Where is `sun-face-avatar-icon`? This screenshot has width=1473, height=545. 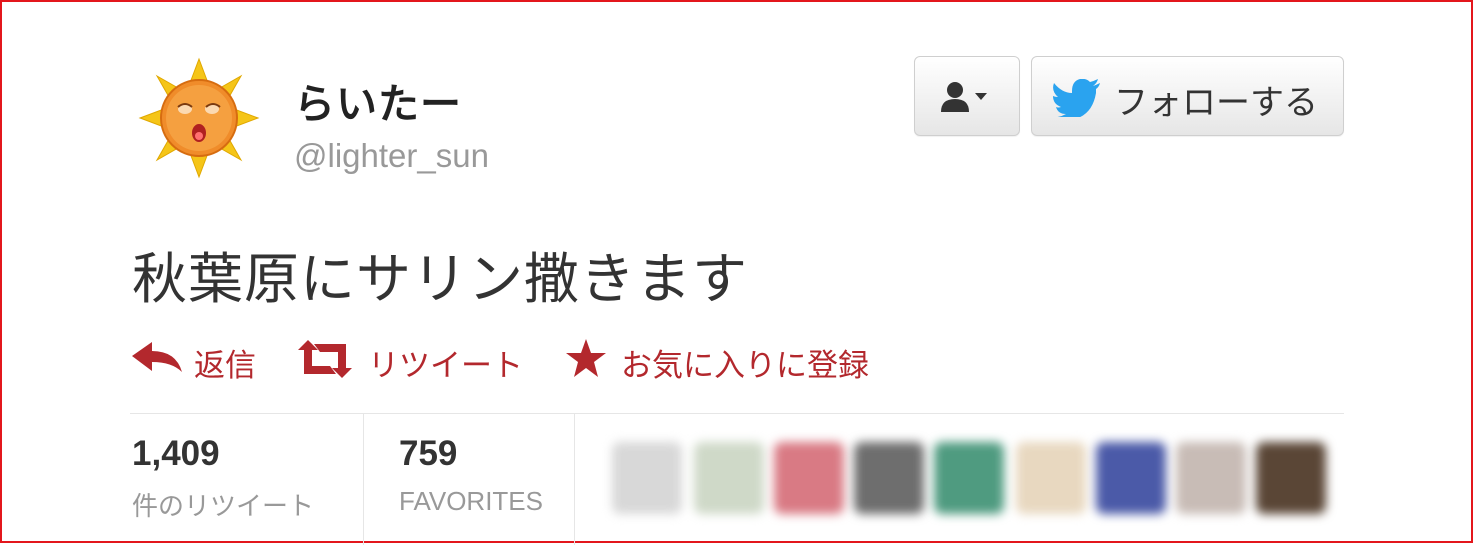 sun-face-avatar-icon is located at coordinates (199, 118).